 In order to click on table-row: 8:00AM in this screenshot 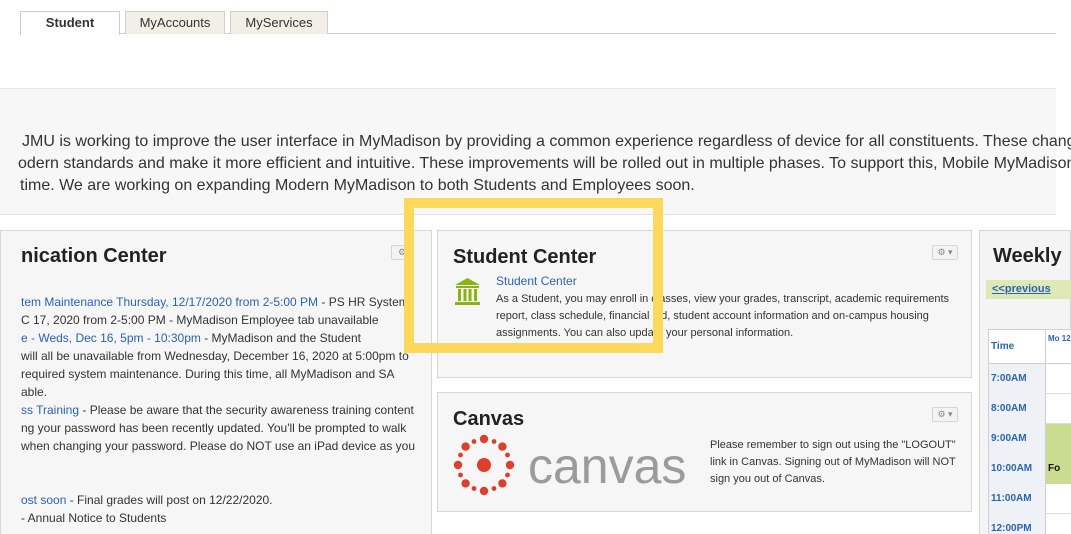, I will do `click(1030, 409)`.